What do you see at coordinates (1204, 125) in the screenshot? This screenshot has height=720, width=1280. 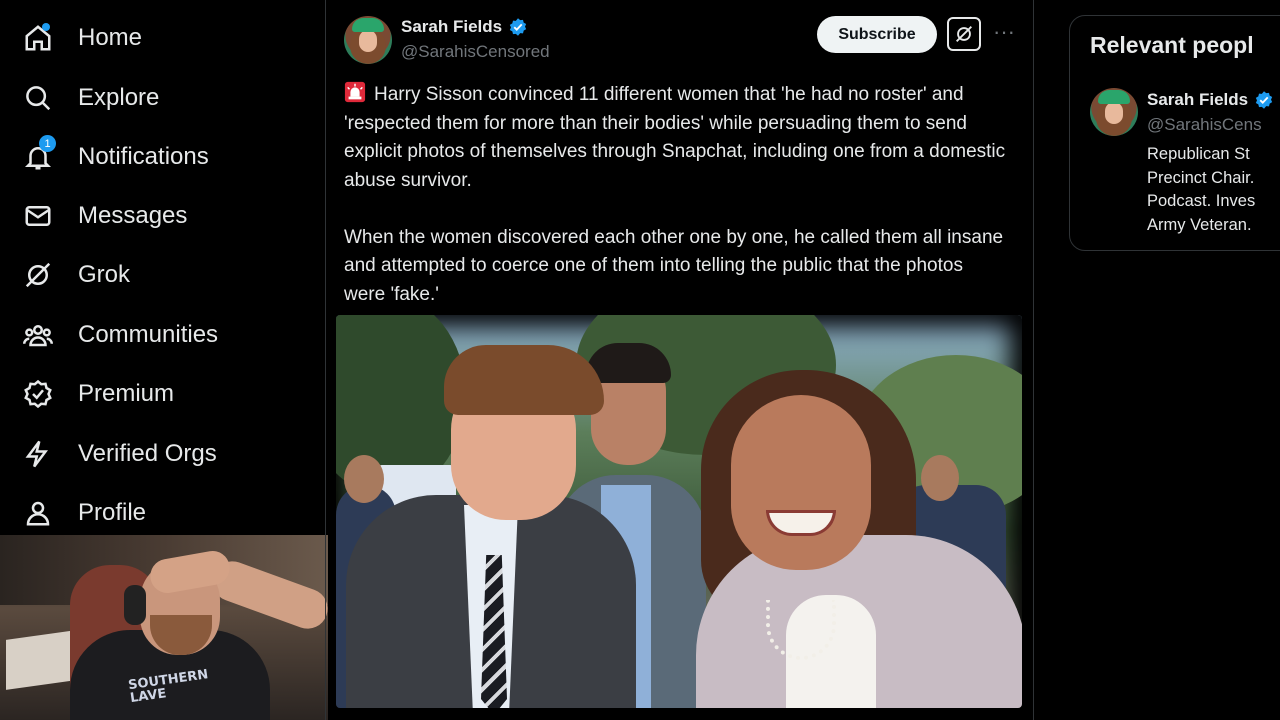 I see `relevant-person-handle: @SarahisCens` at bounding box center [1204, 125].